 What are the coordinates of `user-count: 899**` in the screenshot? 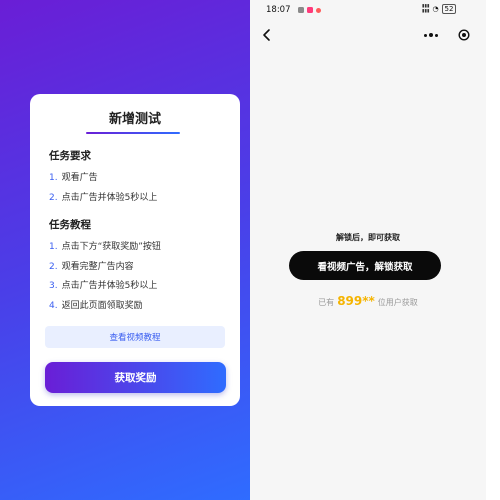 It's located at (356, 301).